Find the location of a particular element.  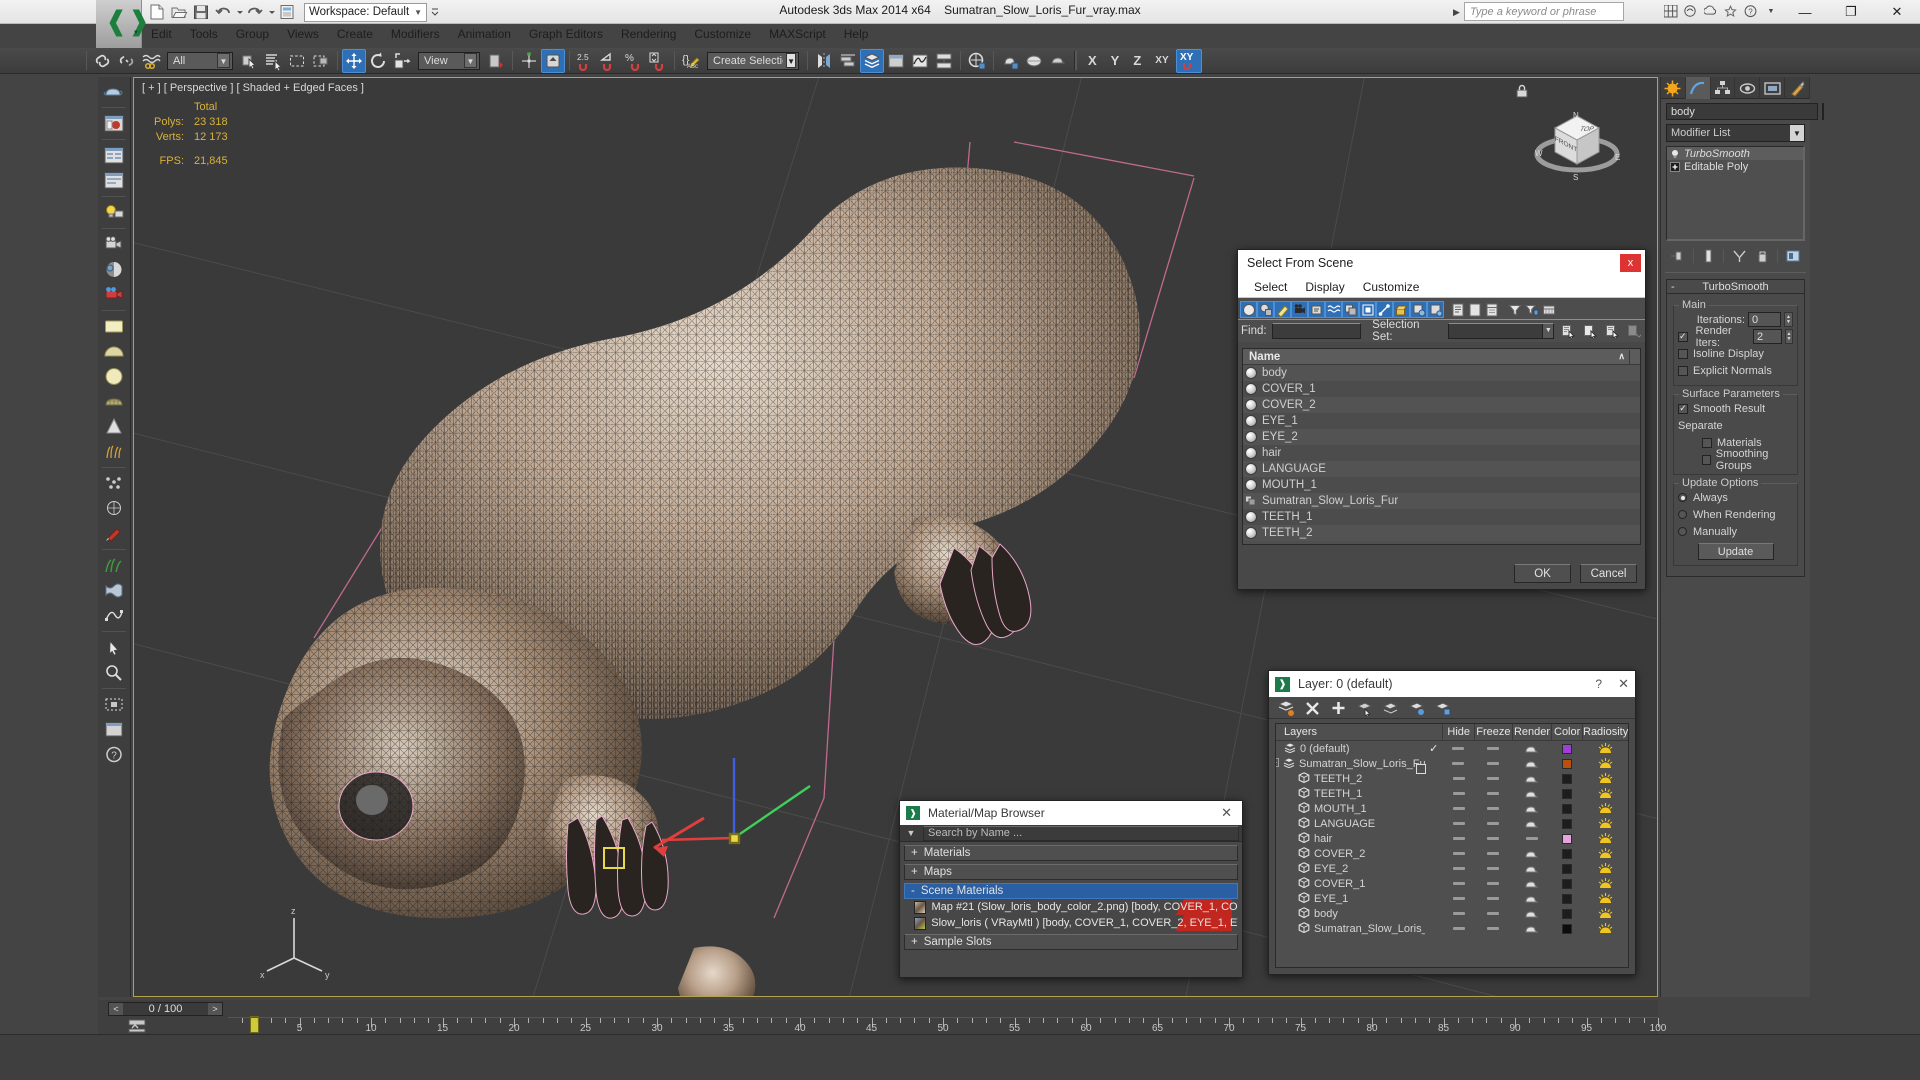

help-icon: ? is located at coordinates (1751, 11).